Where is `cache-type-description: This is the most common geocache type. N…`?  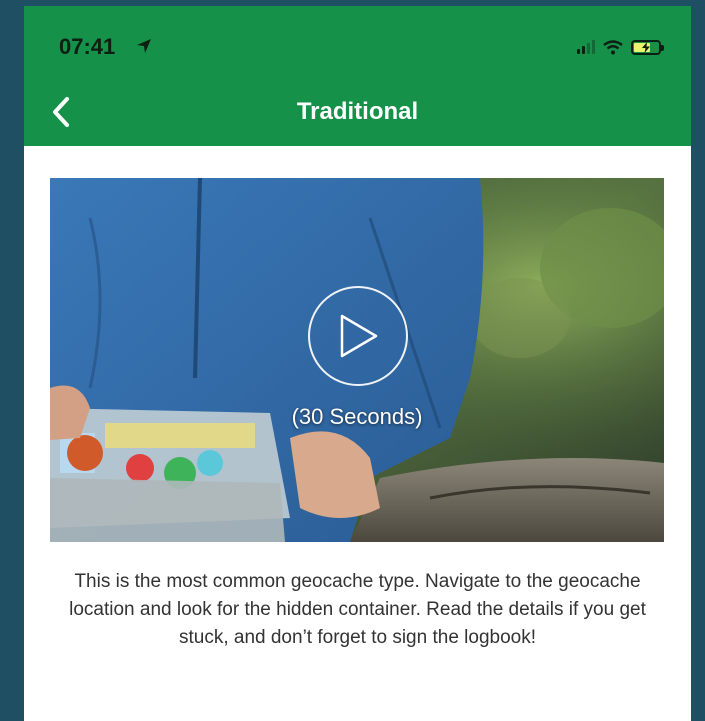
cache-type-description: This is the most common geocache type. N… is located at coordinates (357, 609).